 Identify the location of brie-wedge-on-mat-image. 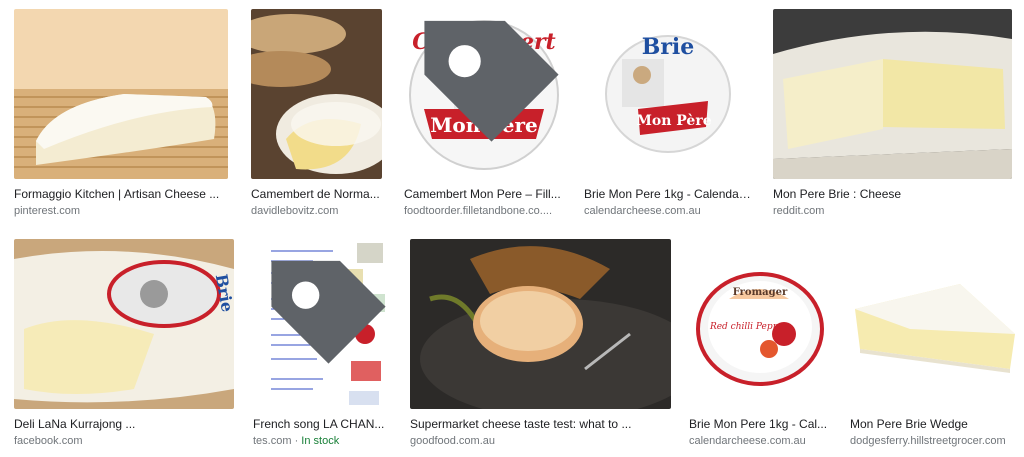
(121, 94).